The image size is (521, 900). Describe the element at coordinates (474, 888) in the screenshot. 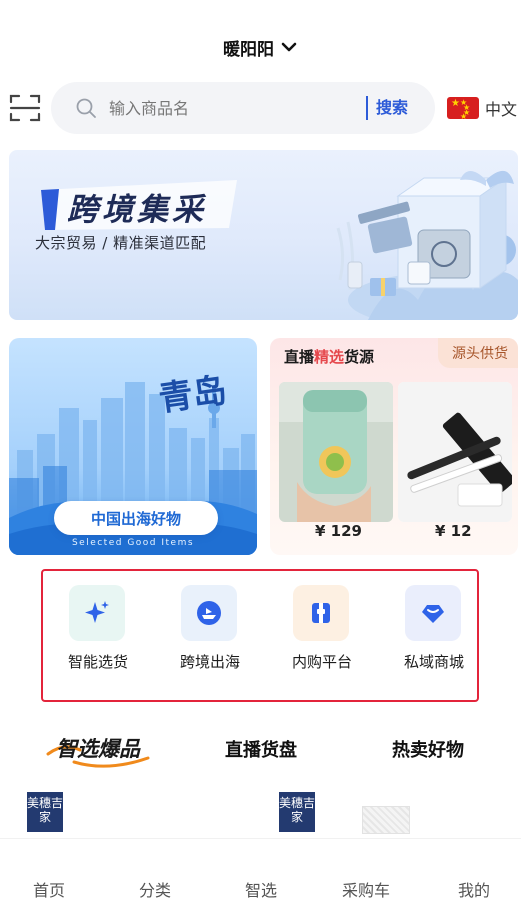

I see `nav-mine: 我的` at that location.